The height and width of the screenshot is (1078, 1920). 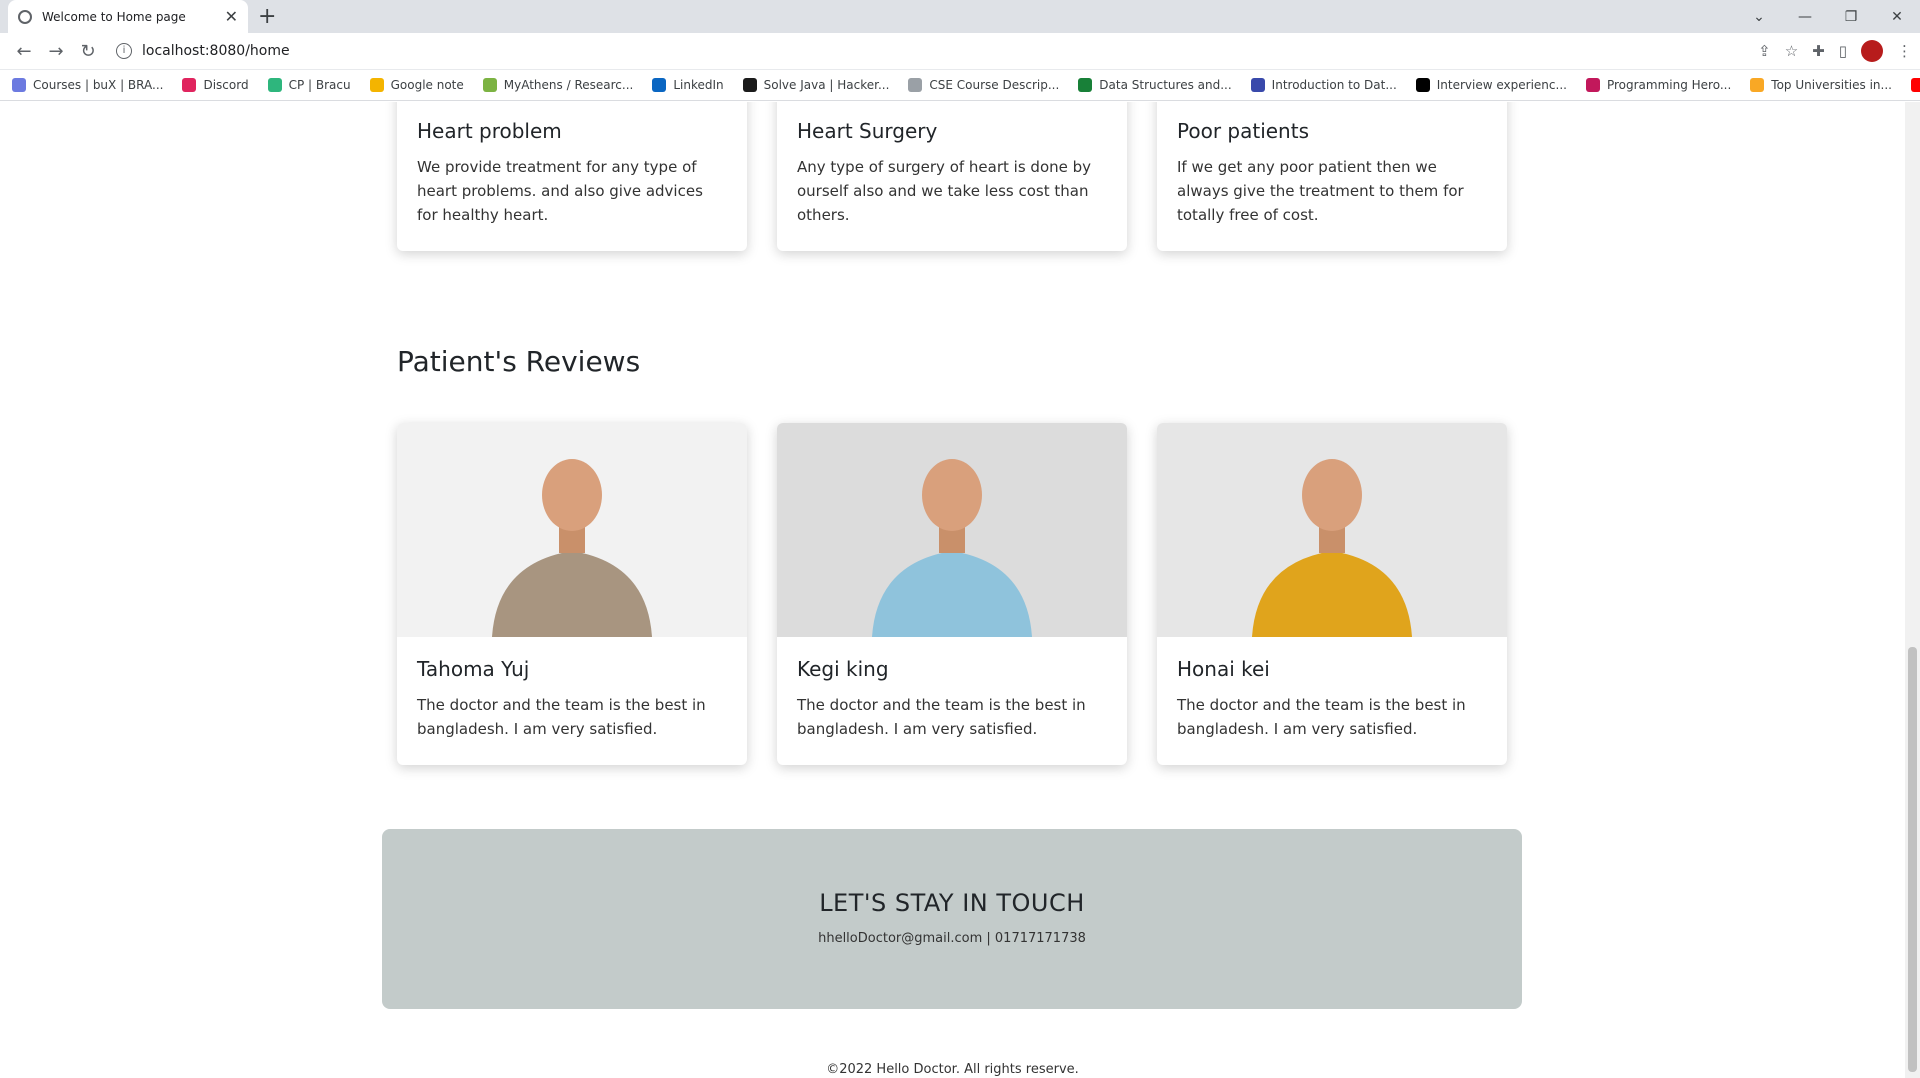 What do you see at coordinates (867, 131) in the screenshot?
I see `service-title: Heart Surgery` at bounding box center [867, 131].